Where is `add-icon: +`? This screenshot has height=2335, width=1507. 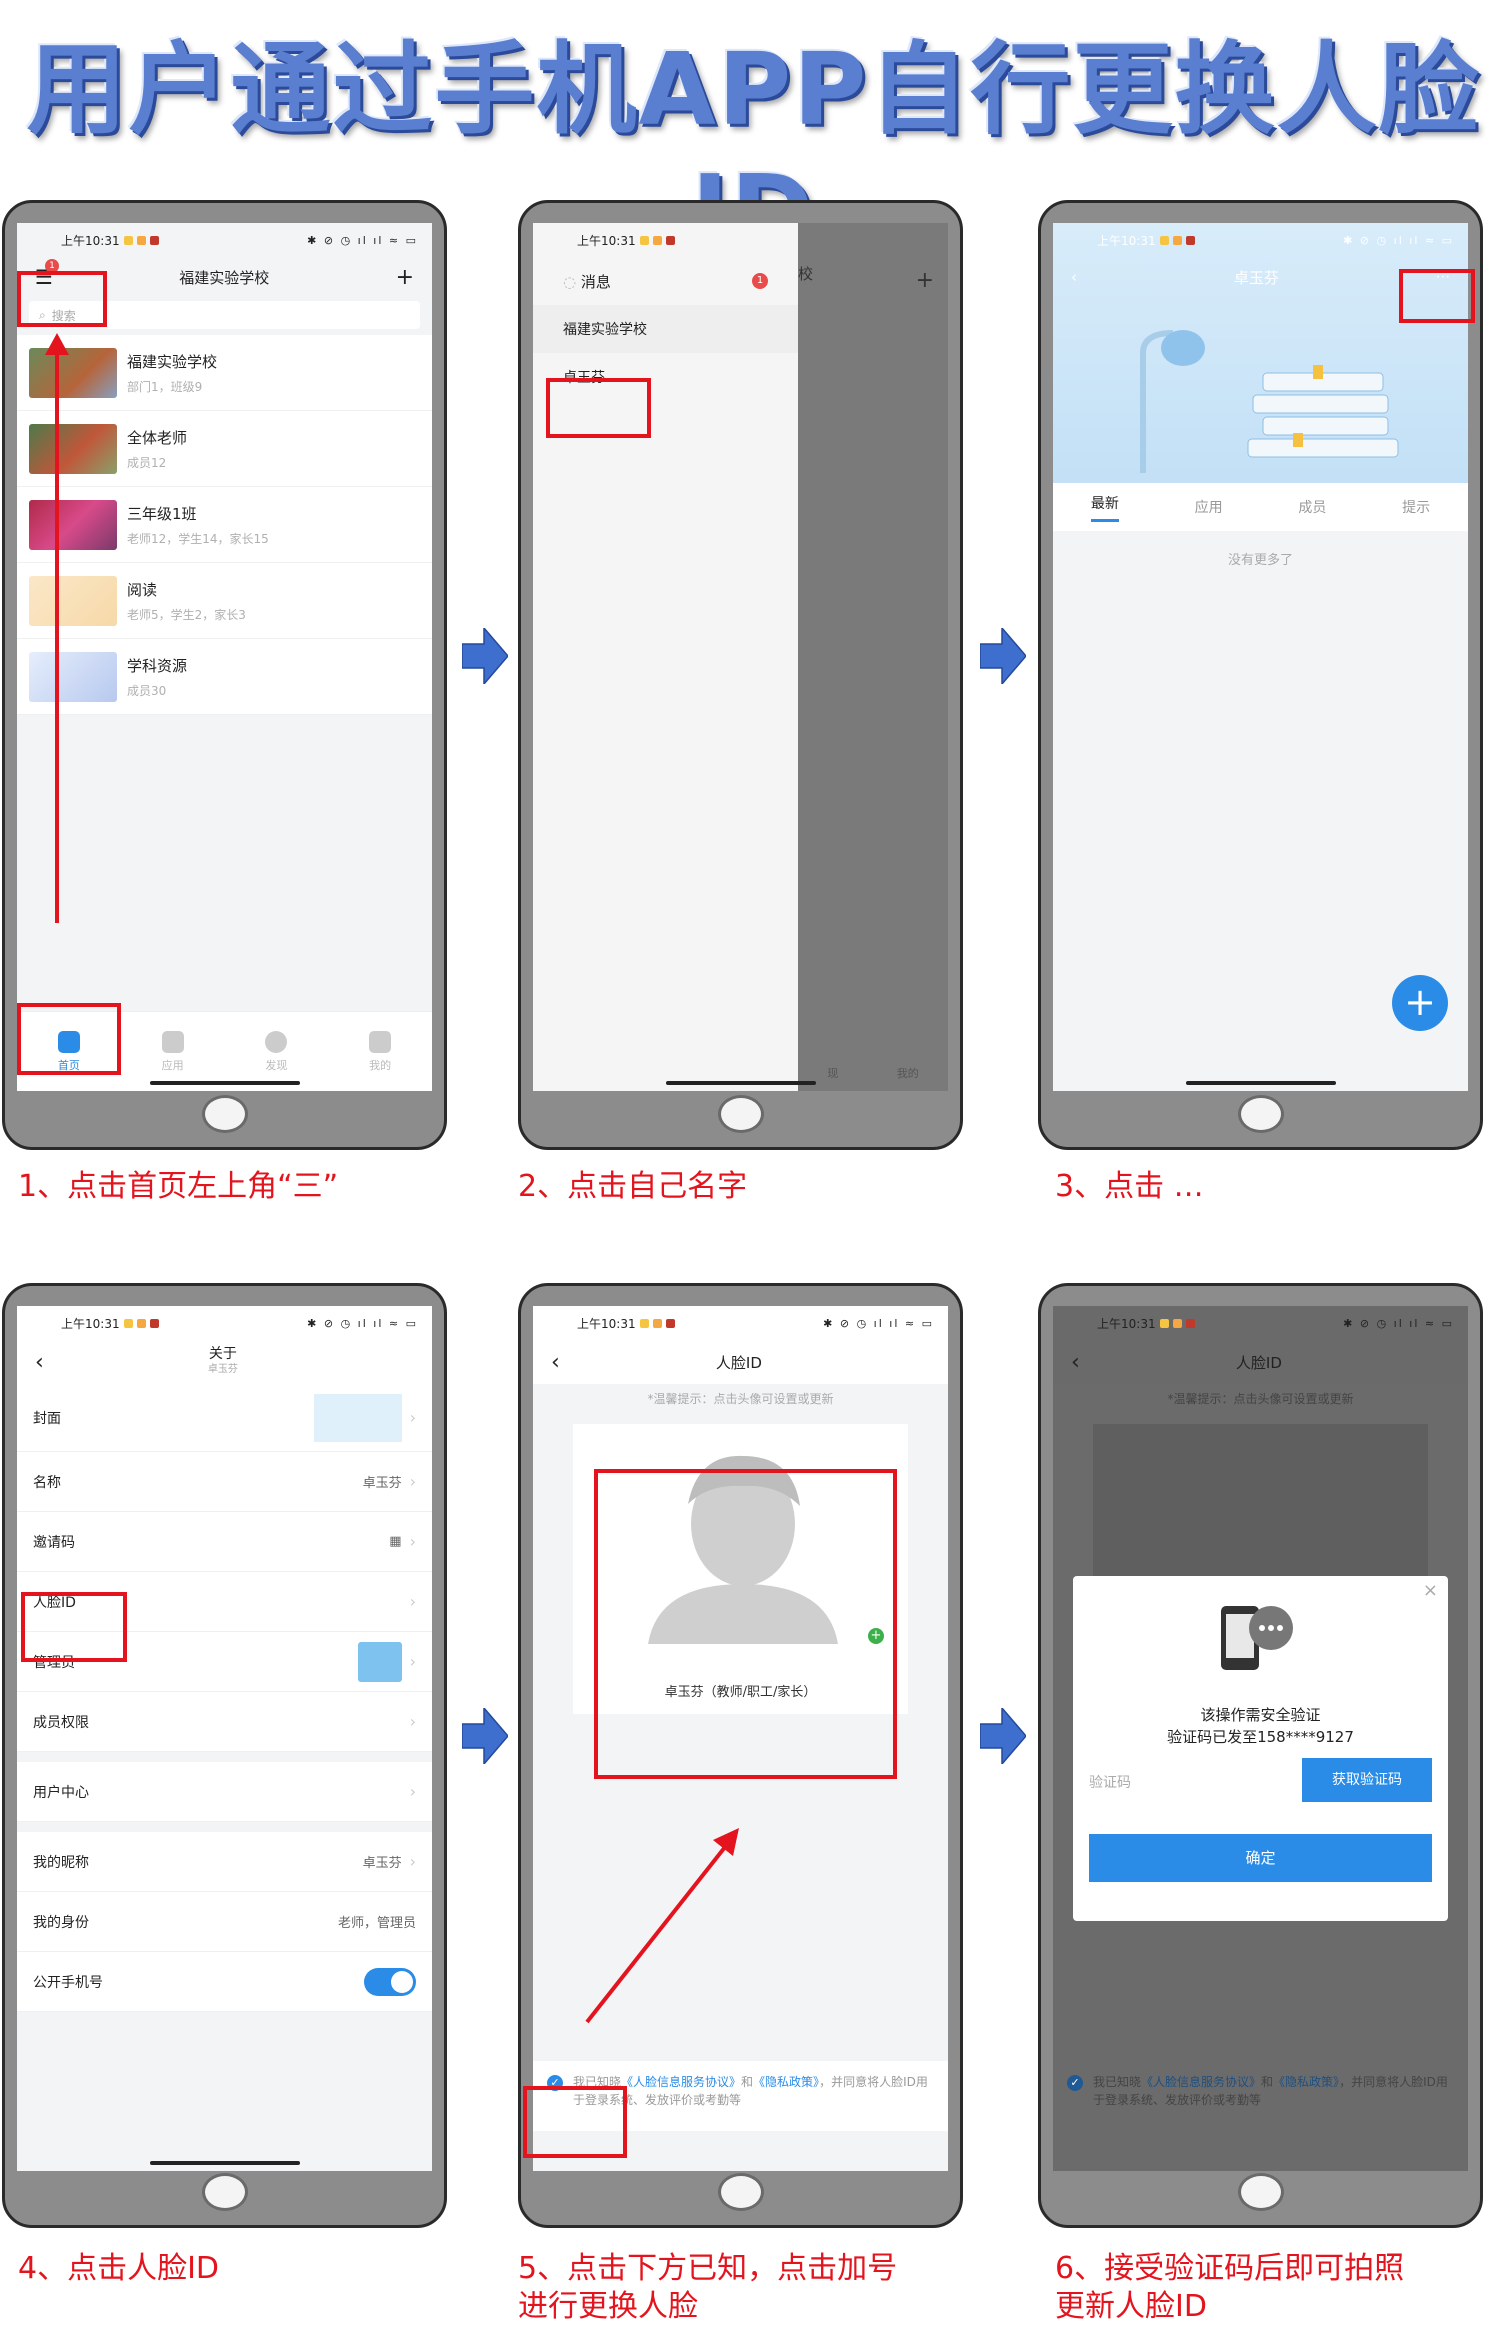
add-icon: + is located at coordinates (405, 277).